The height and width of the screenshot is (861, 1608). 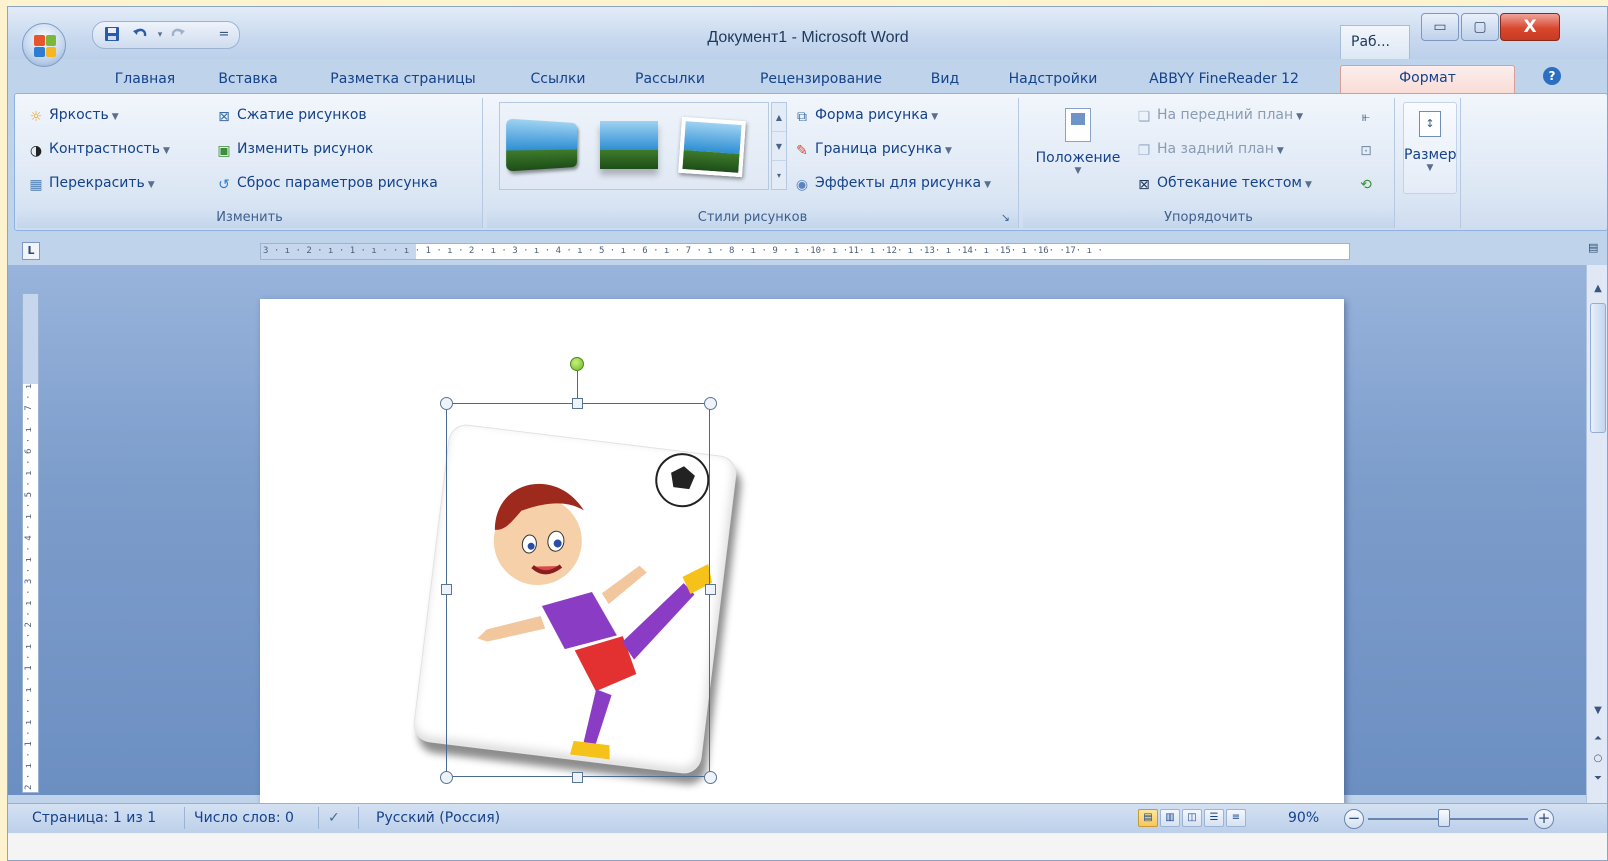 What do you see at coordinates (1530, 27) in the screenshot?
I see `close-button: X` at bounding box center [1530, 27].